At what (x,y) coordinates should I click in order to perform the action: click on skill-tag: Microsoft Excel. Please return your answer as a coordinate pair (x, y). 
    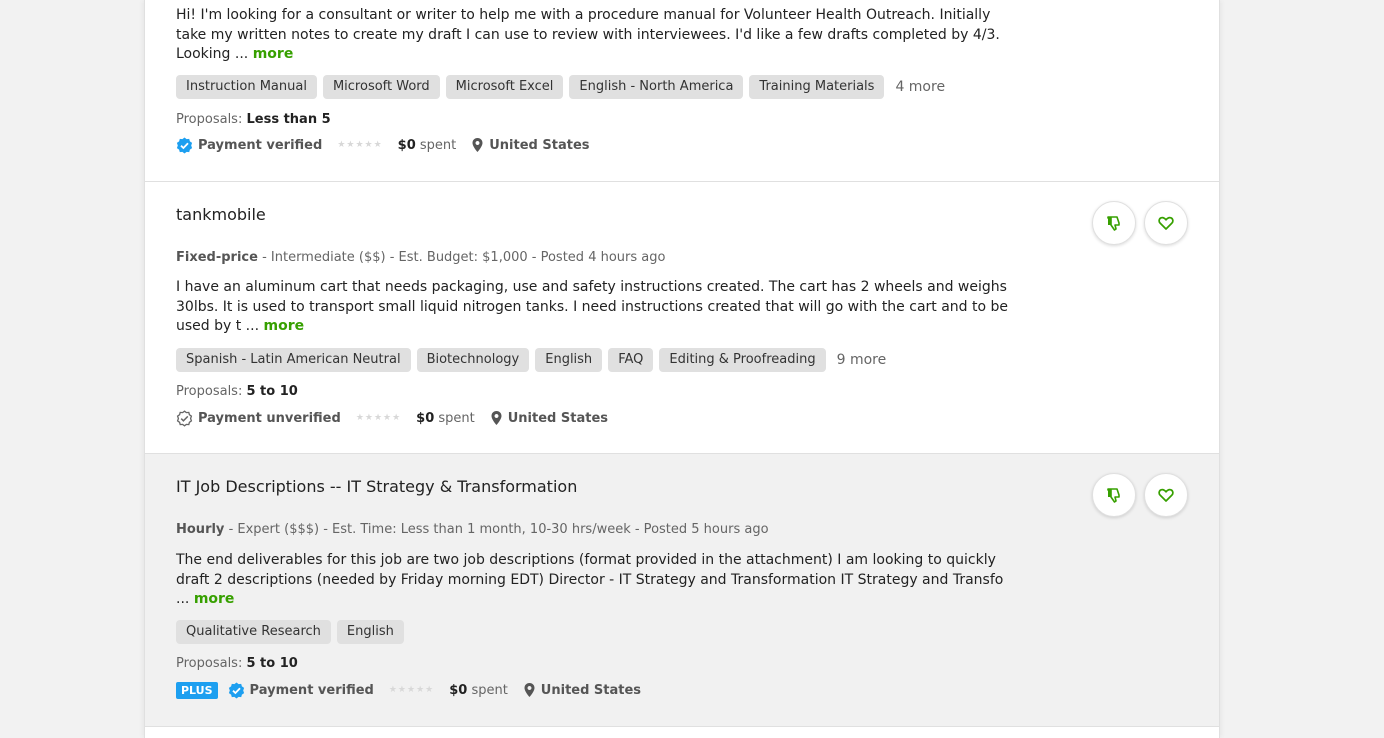
    Looking at the image, I should click on (504, 87).